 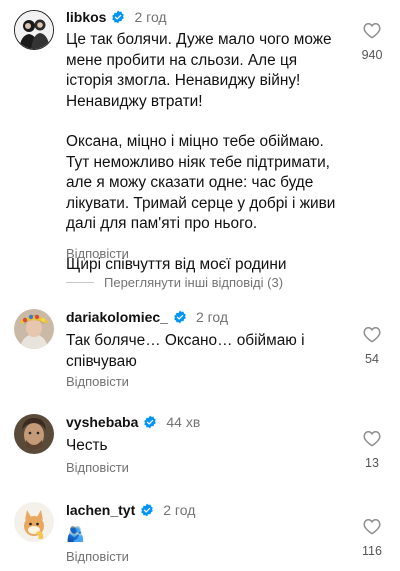 I want to click on username: dariakolomiec_, so click(x=117, y=317).